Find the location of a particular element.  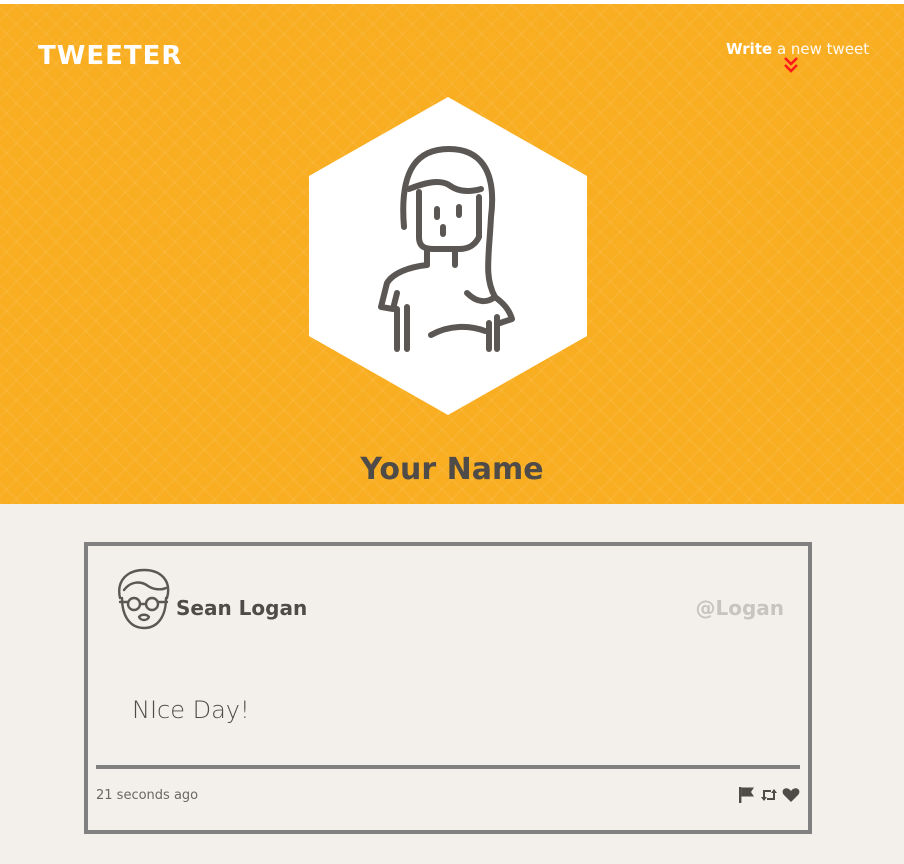

tweet-divider is located at coordinates (448, 767).